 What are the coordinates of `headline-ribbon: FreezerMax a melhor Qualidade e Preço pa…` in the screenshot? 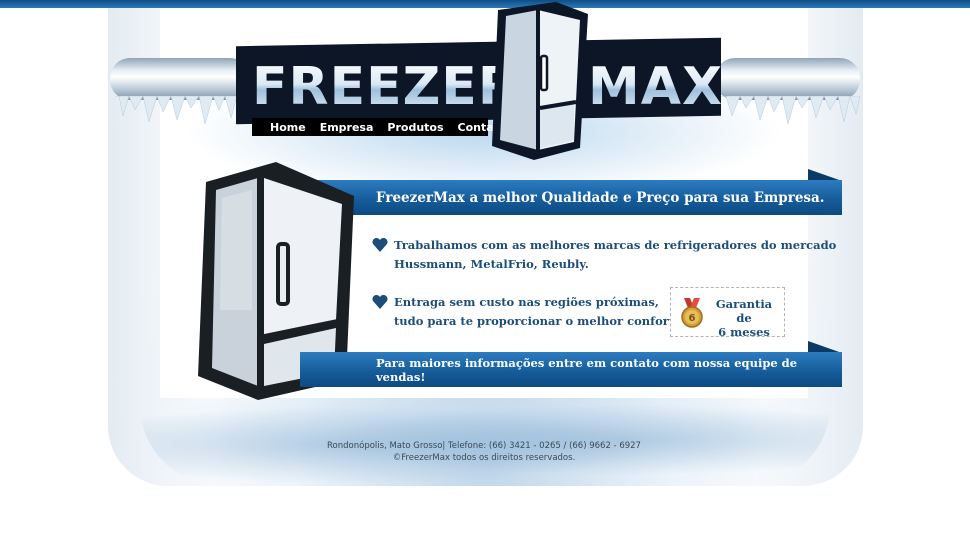 It's located at (571, 197).